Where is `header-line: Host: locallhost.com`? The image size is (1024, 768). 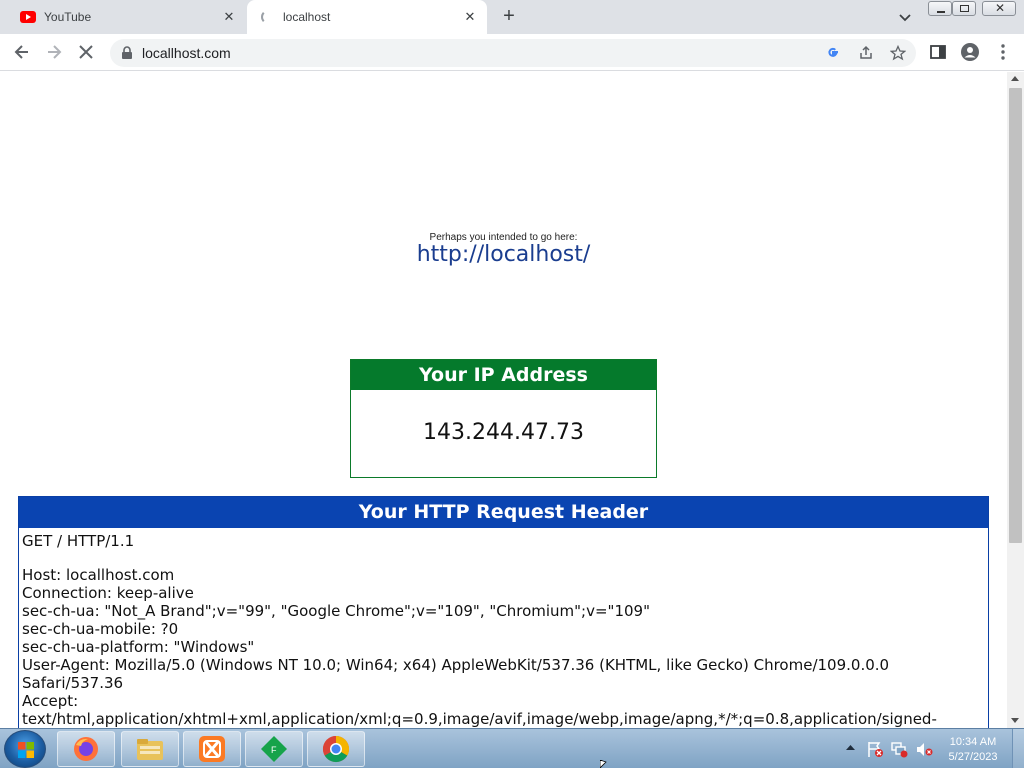
header-line: Host: locallhost.com is located at coordinates (98, 575).